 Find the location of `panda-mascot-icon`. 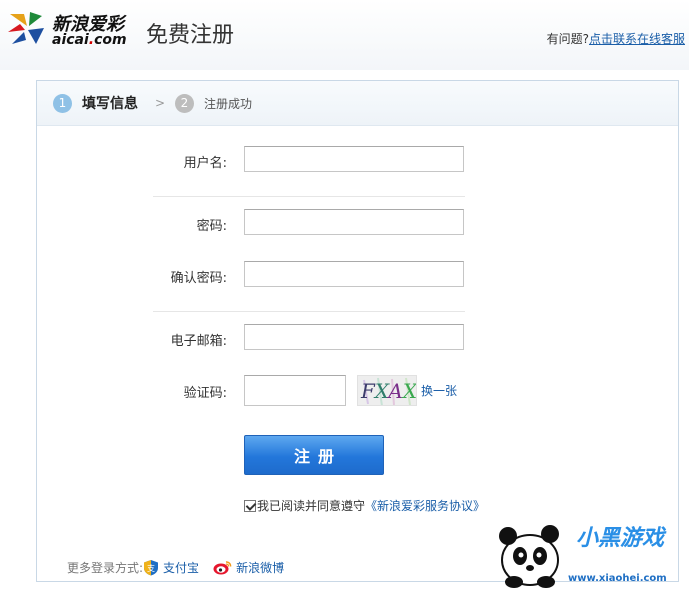

panda-mascot-icon is located at coordinates (529, 556).